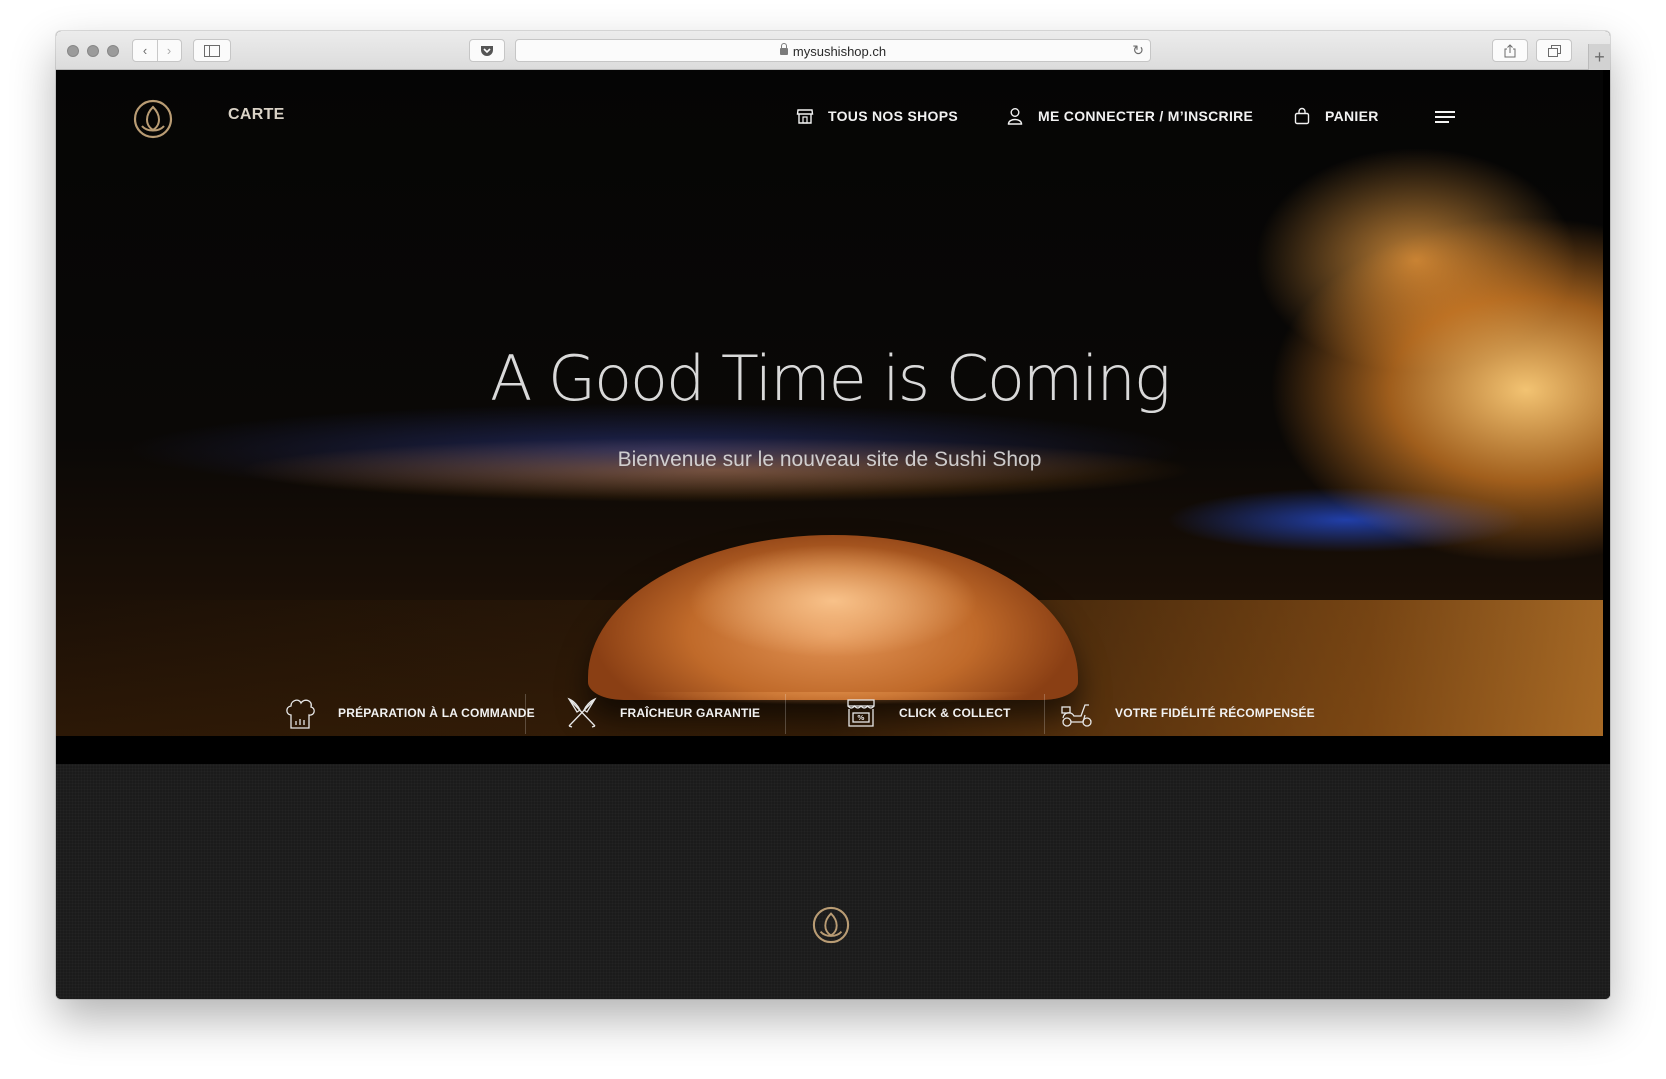  I want to click on nav-cart-link: PANIER, so click(1336, 116).